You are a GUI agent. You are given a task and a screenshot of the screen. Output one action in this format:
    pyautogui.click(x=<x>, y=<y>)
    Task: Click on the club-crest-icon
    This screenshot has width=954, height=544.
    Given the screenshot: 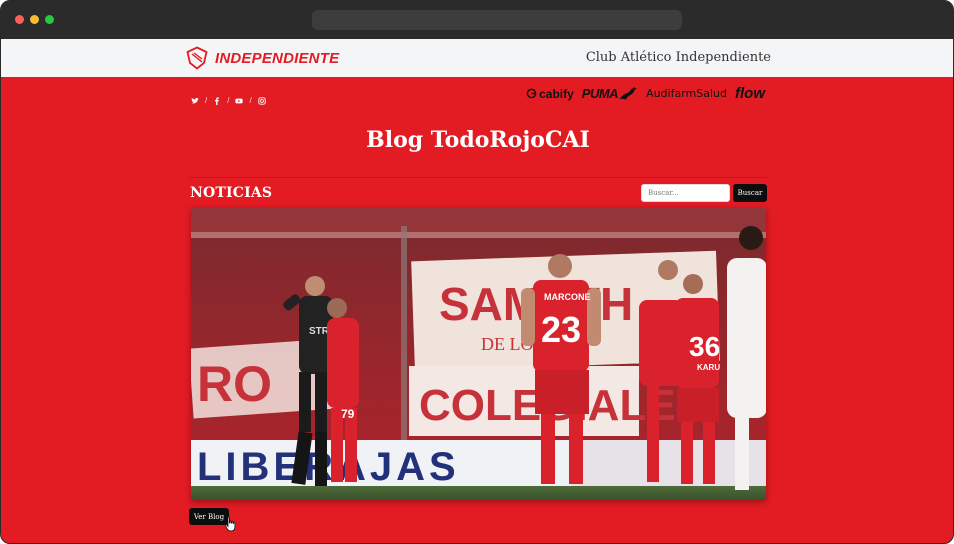 What is the action you would take?
    pyautogui.click(x=197, y=58)
    